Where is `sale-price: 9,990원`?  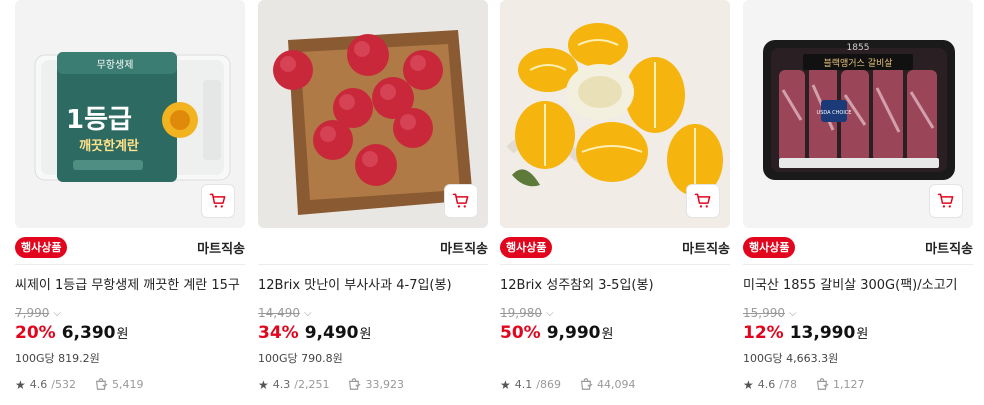 sale-price: 9,990원 is located at coordinates (580, 333).